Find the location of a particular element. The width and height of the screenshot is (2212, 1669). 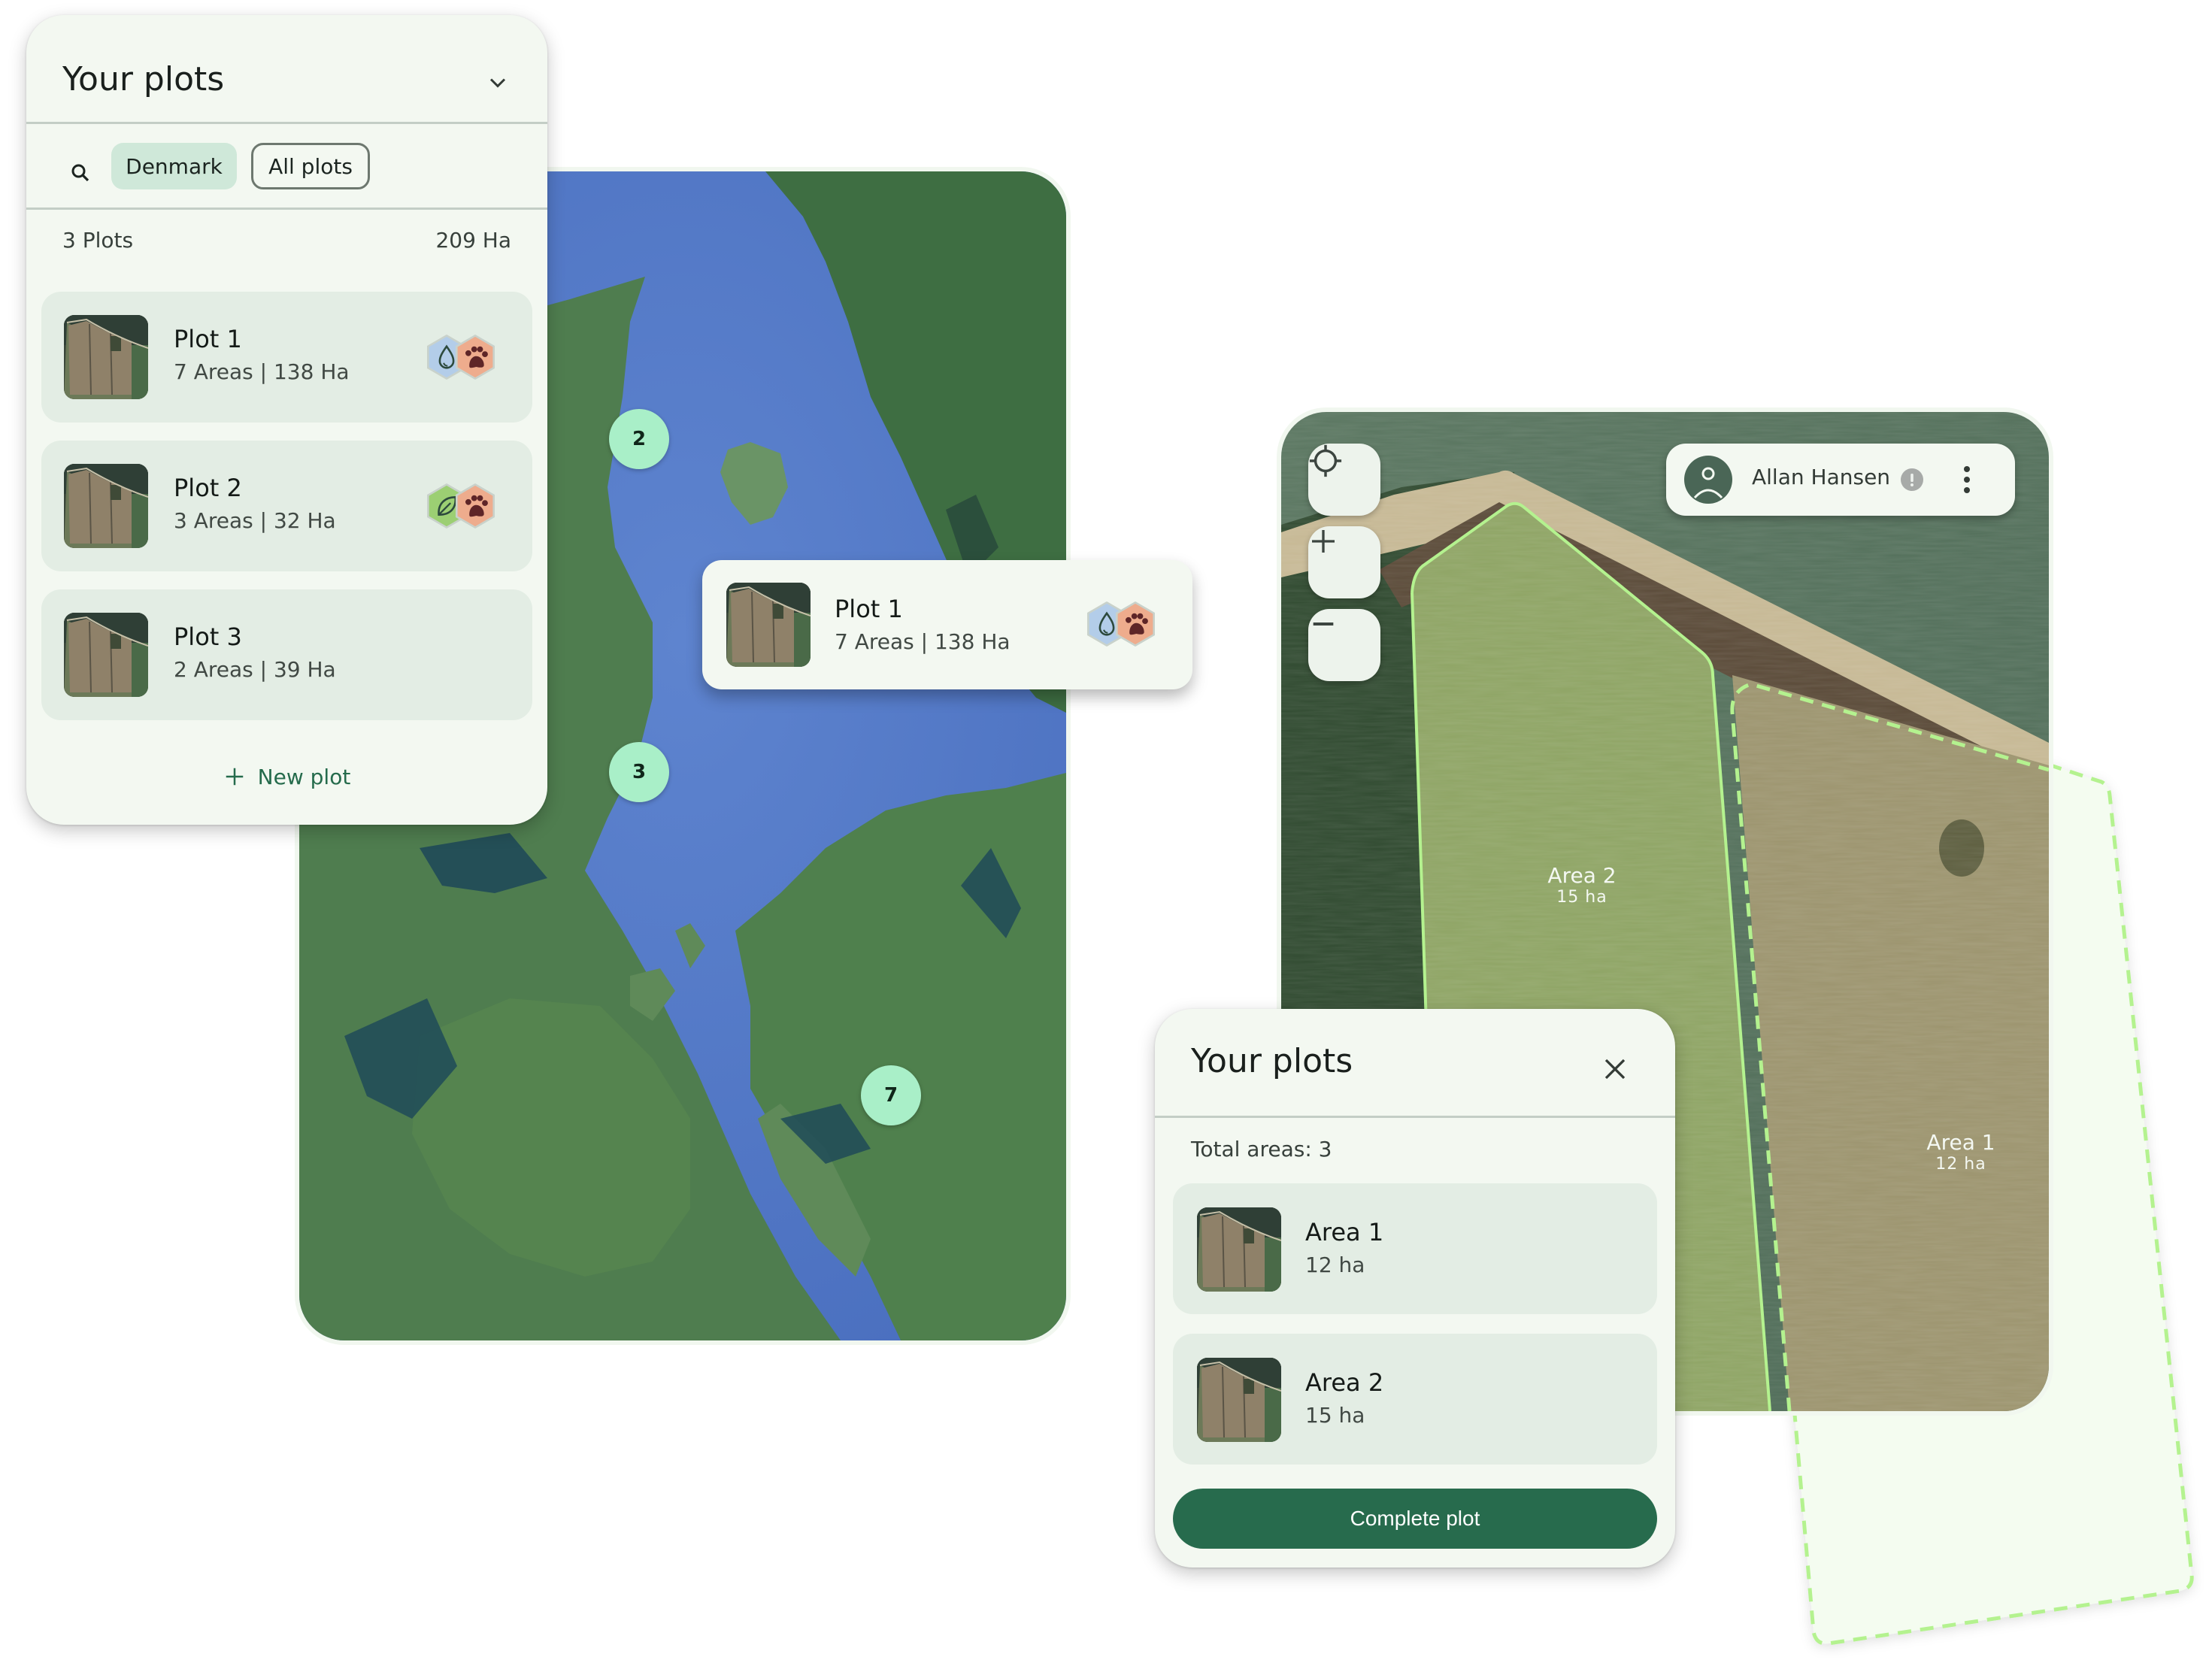

chevron-down-icon is located at coordinates (497, 82).